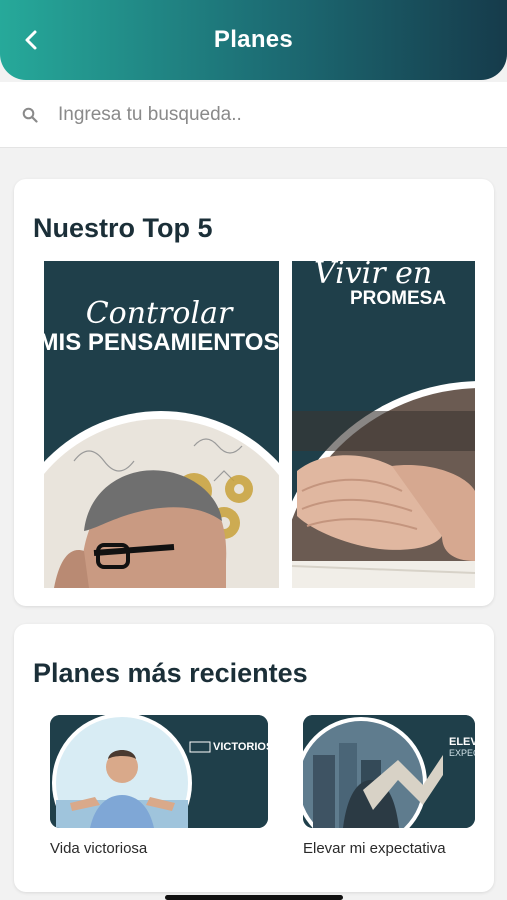  Describe the element at coordinates (373, 276) in the screenshot. I see `plan-script-text: Vivir en` at that location.